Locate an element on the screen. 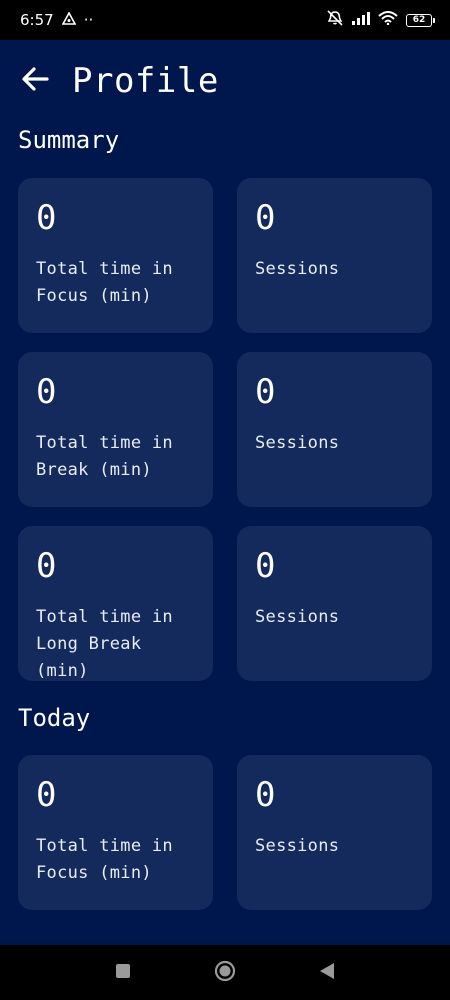 The height and width of the screenshot is (1000, 450). triangle-back-icon is located at coordinates (327, 973).